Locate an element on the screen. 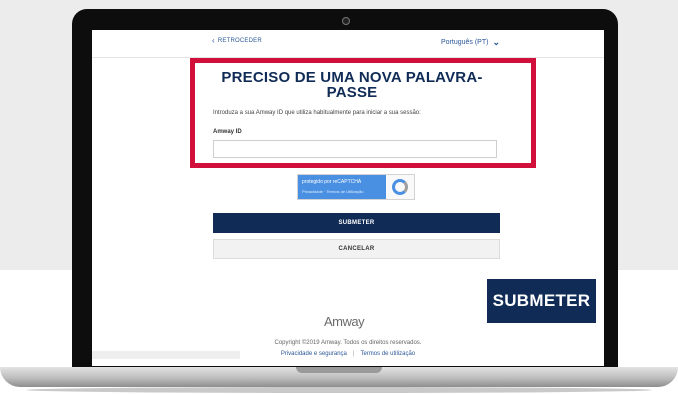 Image resolution: width=678 pixels, height=394 pixels. screen-strip is located at coordinates (166, 355).